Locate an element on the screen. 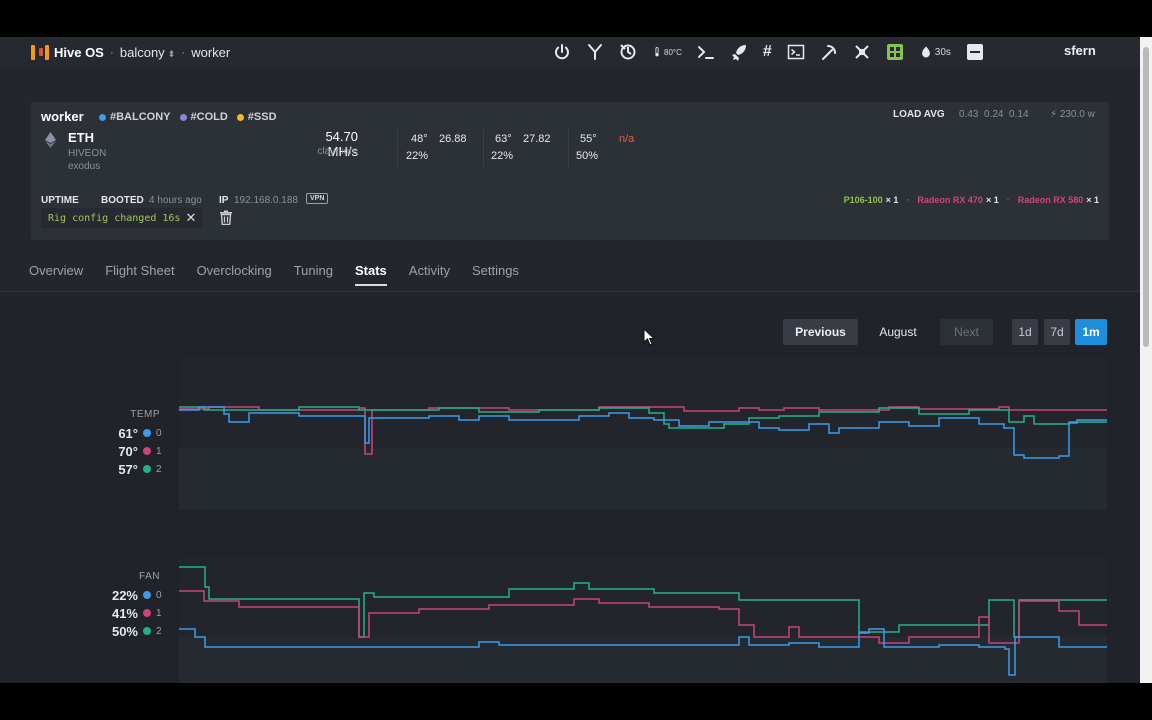 The image size is (1152, 720). temp-legend-1: 70° 1 is located at coordinates (129, 451).